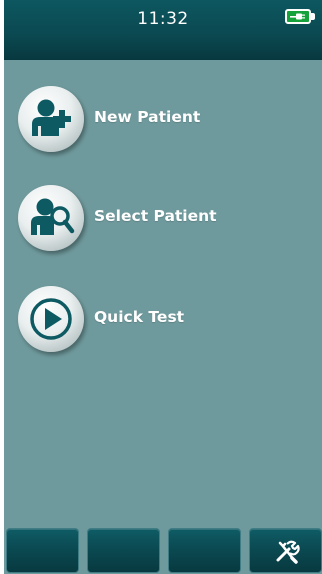  I want to click on select-patient-label: Select Patient, so click(155, 216).